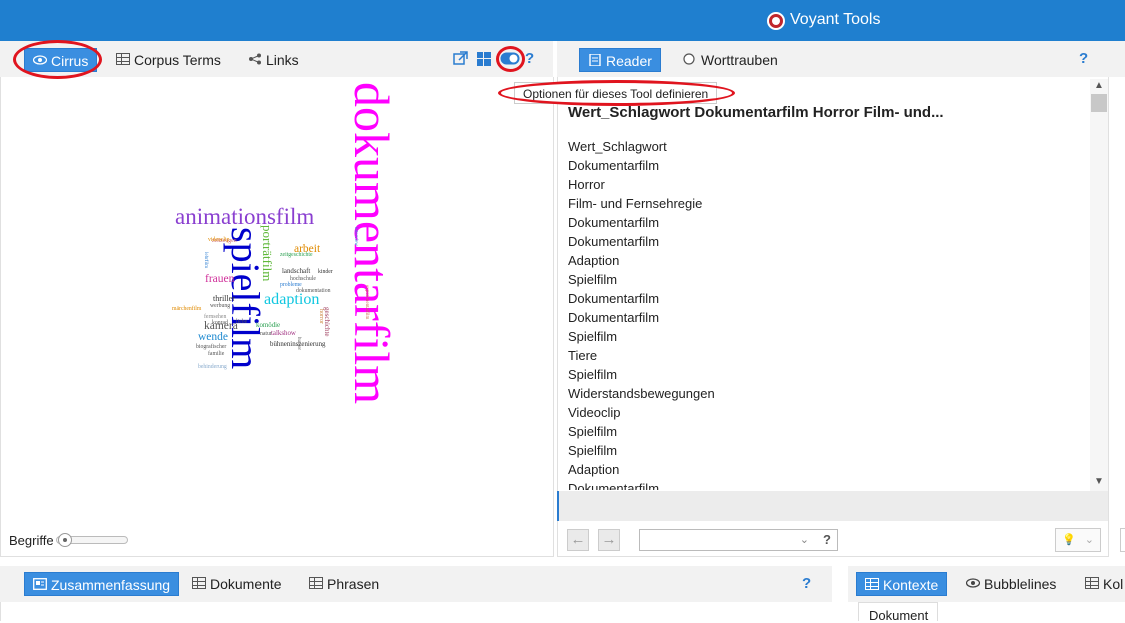 This screenshot has width=1125, height=623. Describe the element at coordinates (205, 260) in the screenshot. I see `cloud-word: lehrfilm` at that location.